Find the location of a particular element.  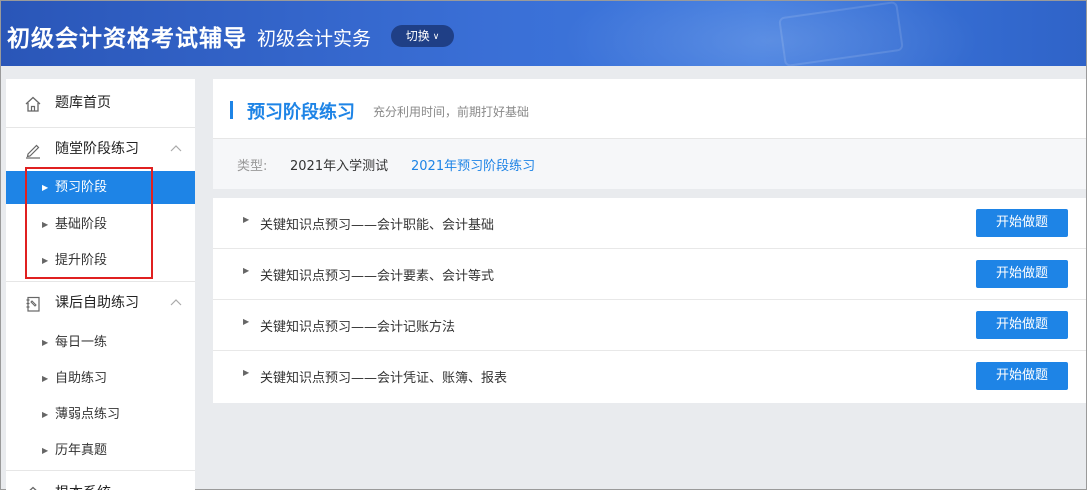

sidebar-group-label: 课后自助练习 is located at coordinates (97, 303).